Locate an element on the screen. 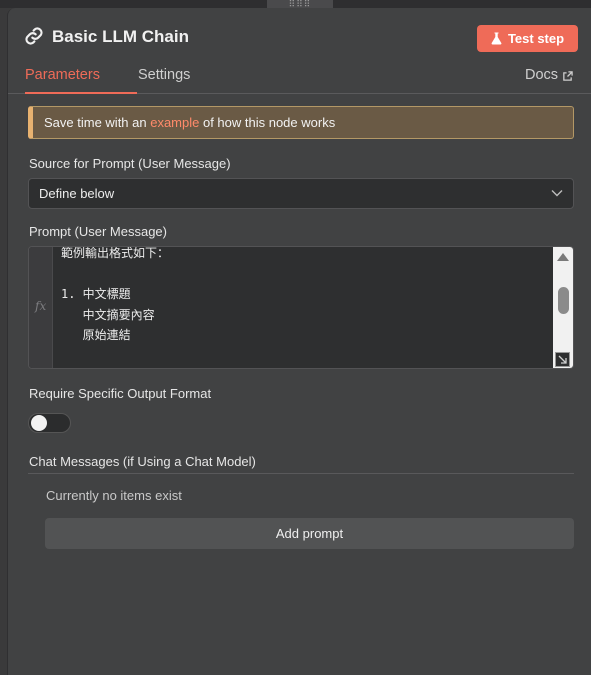  node-title: Basic LLM Chain is located at coordinates (120, 37).